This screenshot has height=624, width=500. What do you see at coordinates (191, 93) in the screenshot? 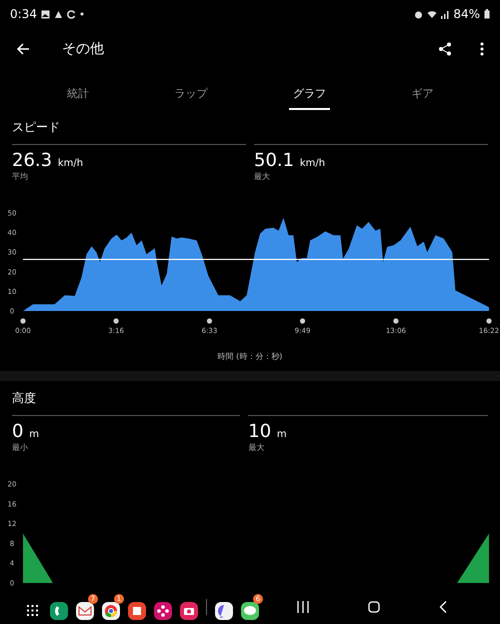
I see `tab: ラップ` at bounding box center [191, 93].